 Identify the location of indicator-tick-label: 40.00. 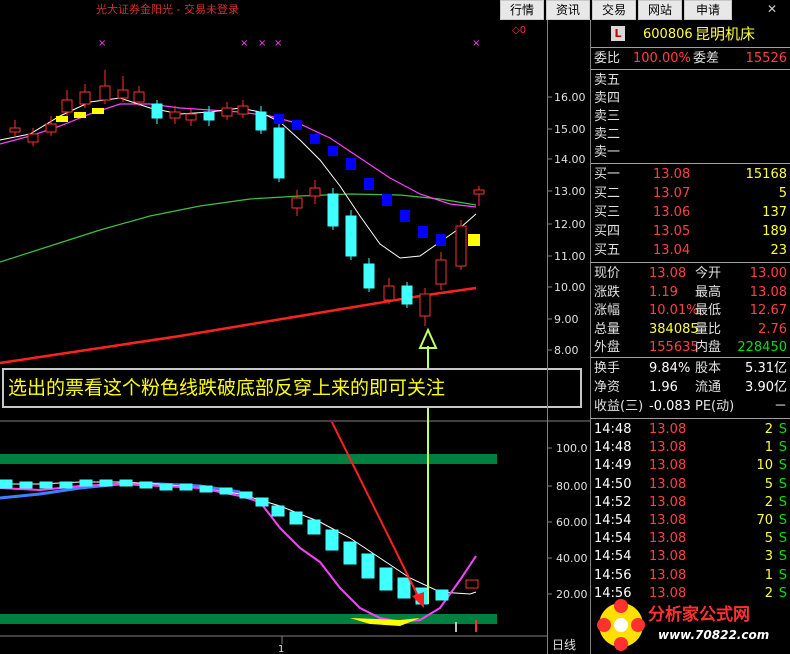
(572, 558).